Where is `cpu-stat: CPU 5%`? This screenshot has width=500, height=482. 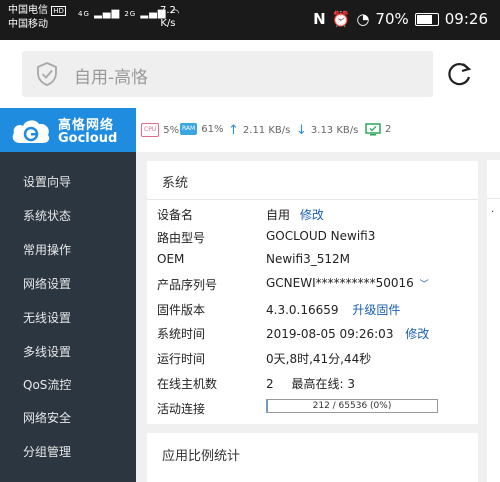
cpu-stat: CPU 5% is located at coordinates (160, 130).